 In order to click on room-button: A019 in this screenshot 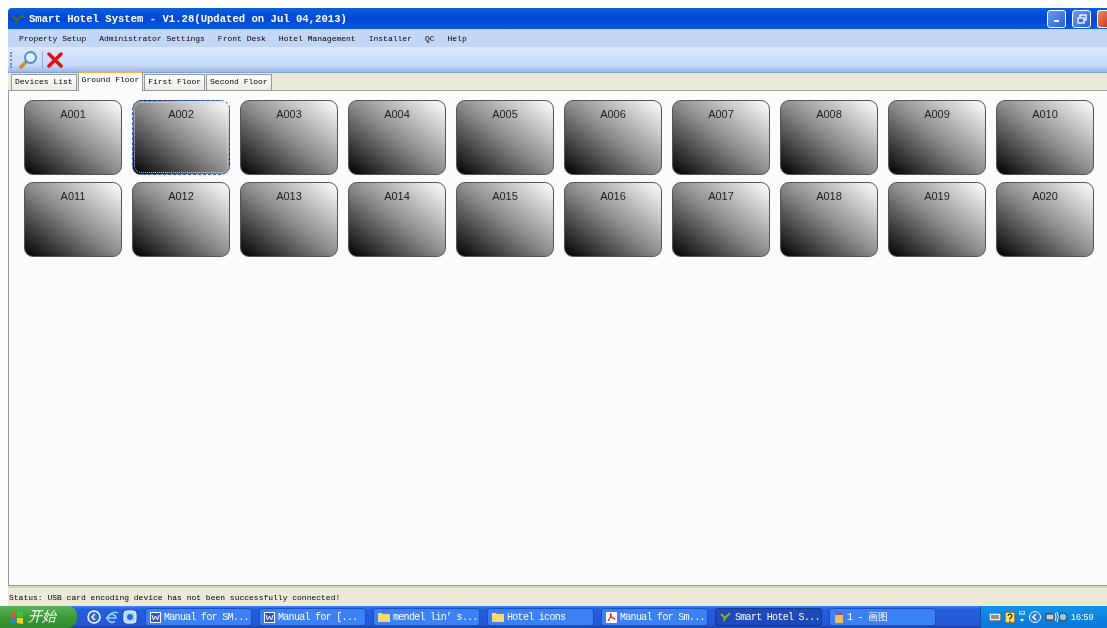, I will do `click(937, 219)`.